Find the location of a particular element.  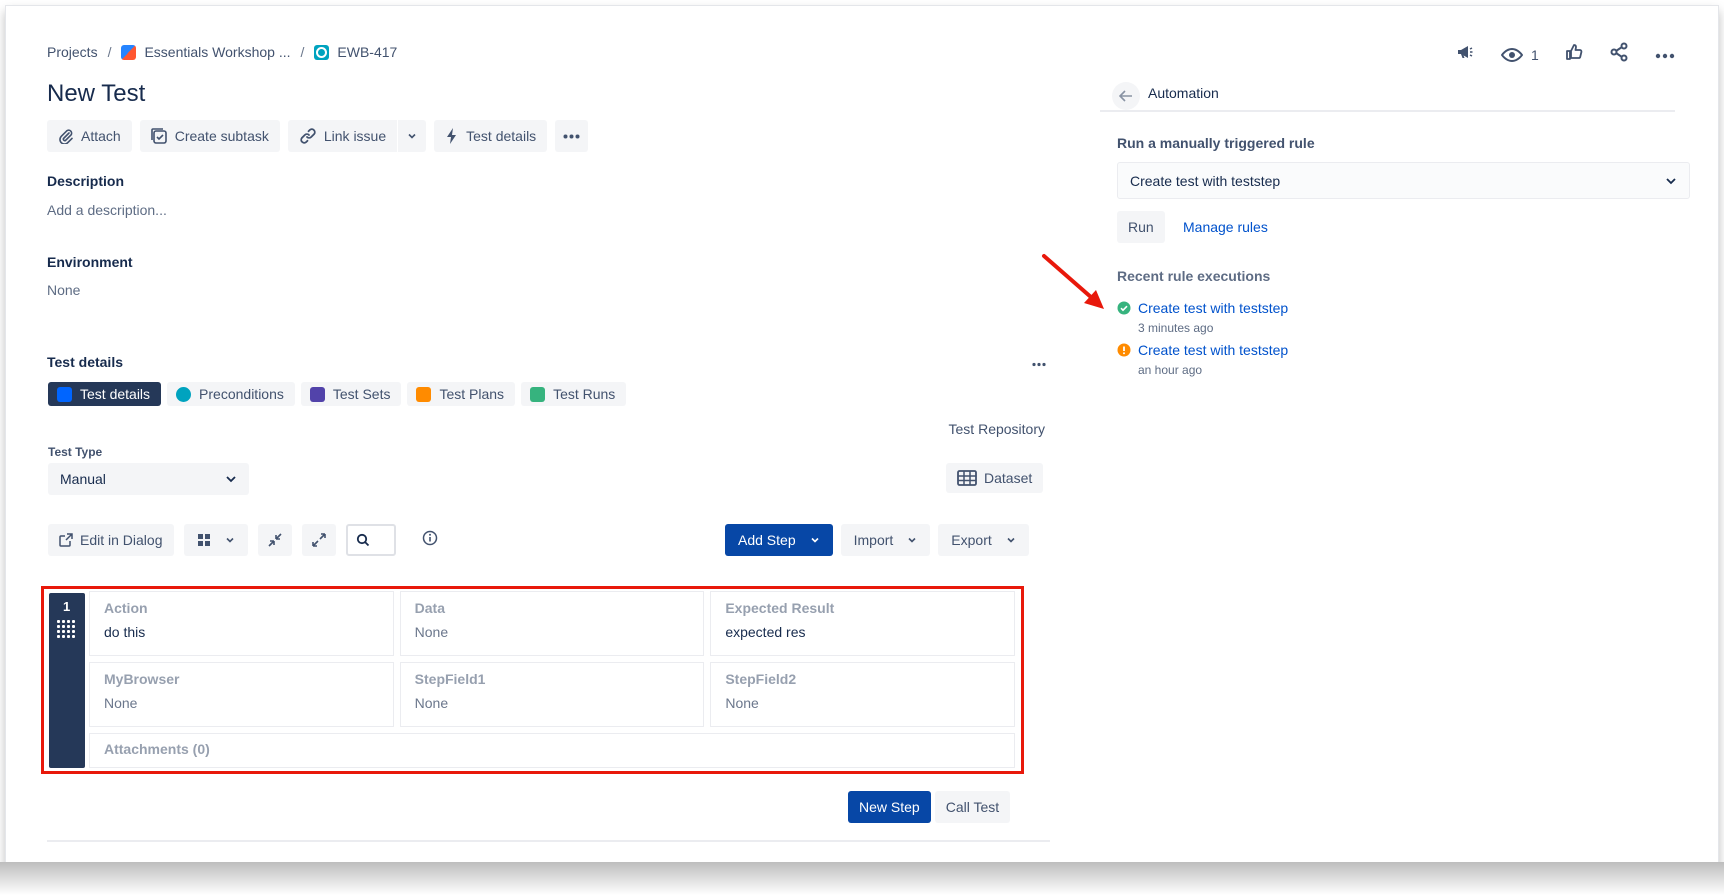

step-field-mybrowser: MyBrowser None is located at coordinates (241, 694).